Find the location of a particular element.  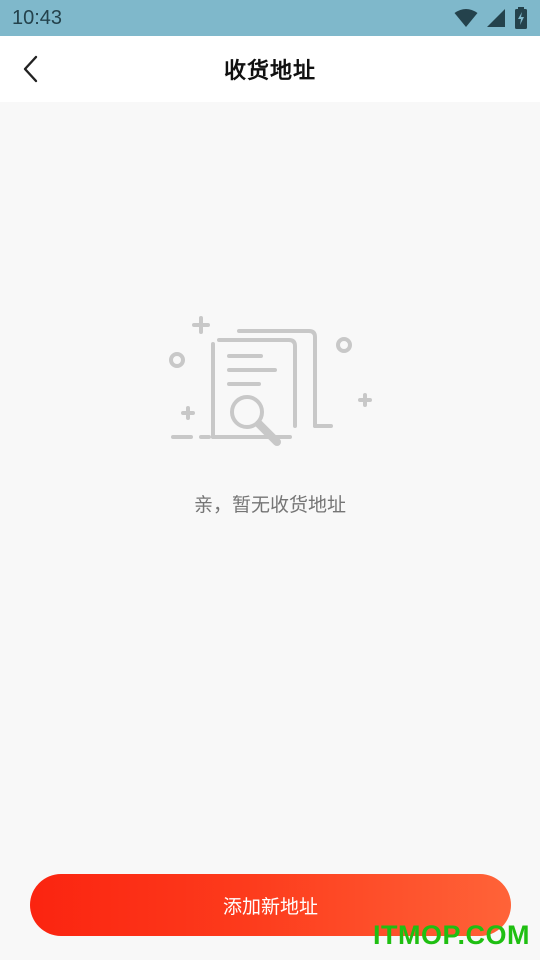

status-bar: 10:43 is located at coordinates (270, 18).